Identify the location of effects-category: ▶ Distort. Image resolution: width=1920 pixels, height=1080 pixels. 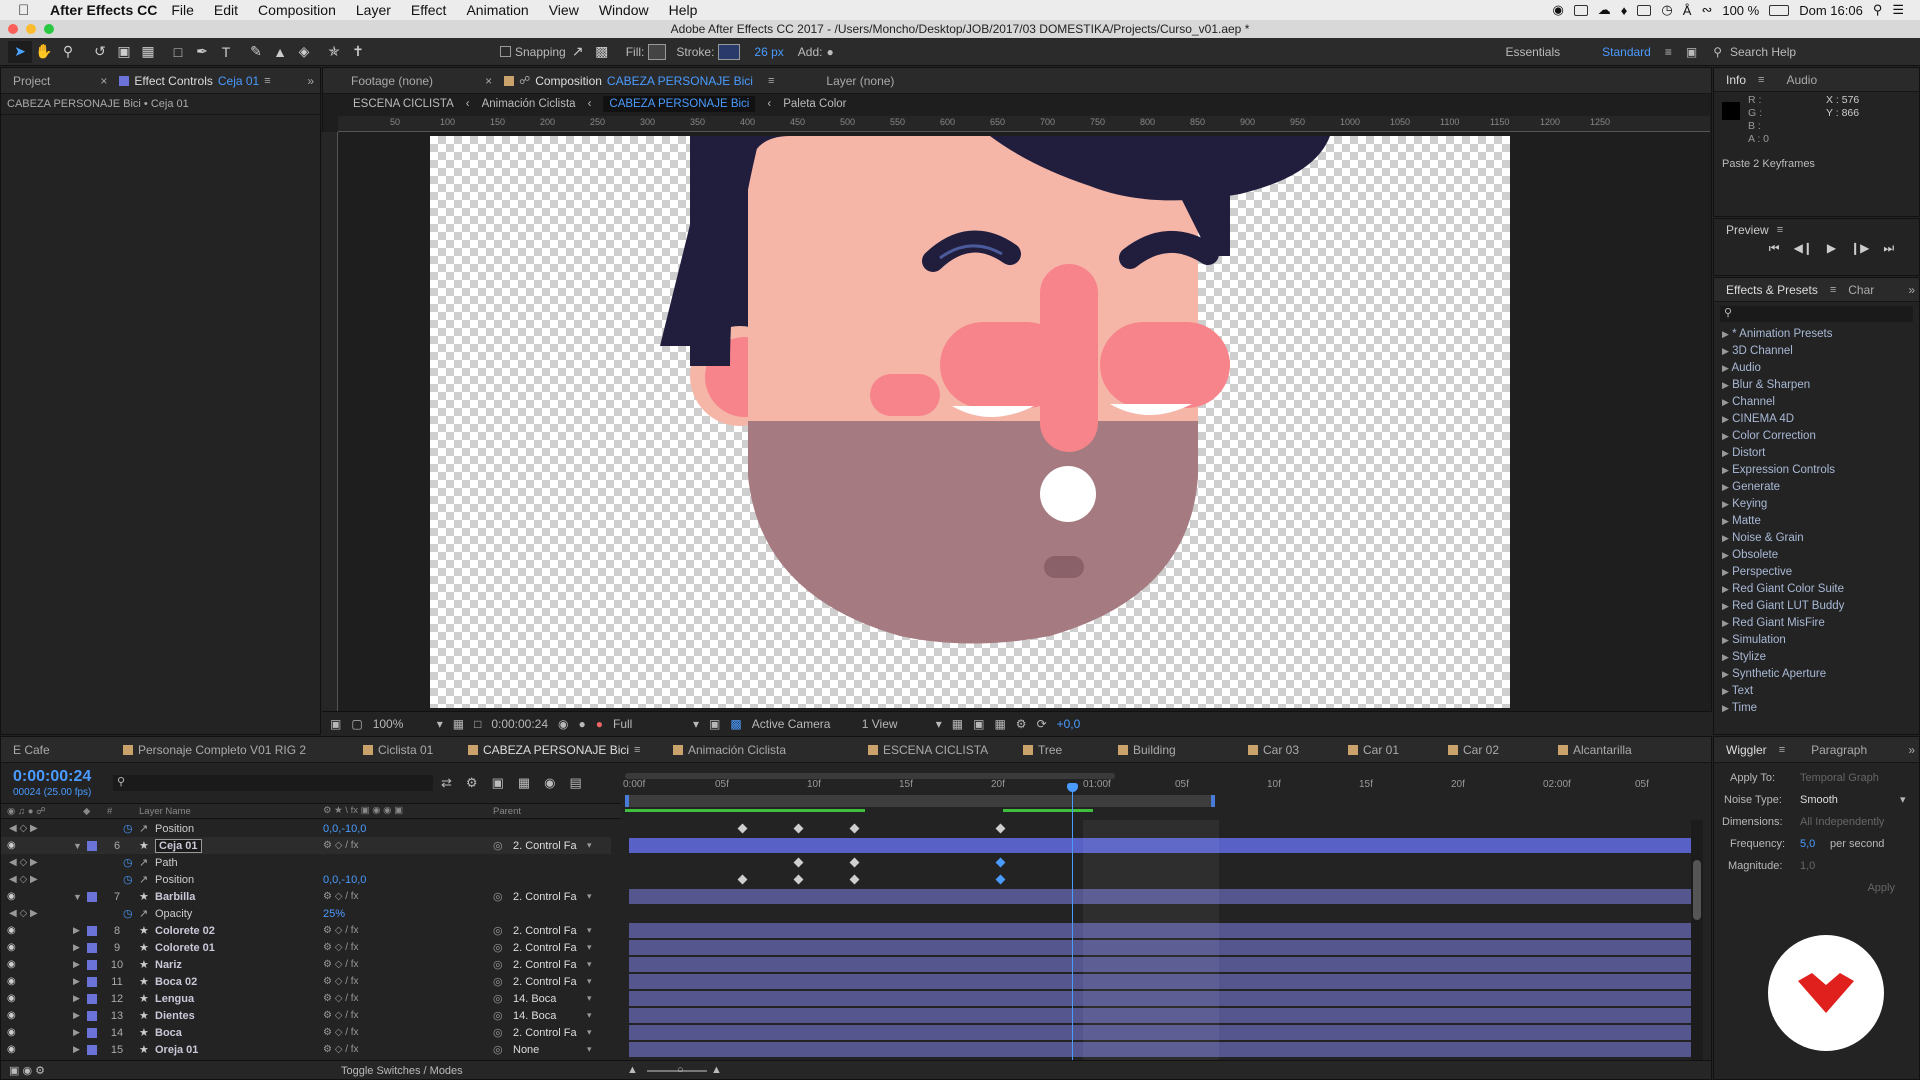
(1816, 453).